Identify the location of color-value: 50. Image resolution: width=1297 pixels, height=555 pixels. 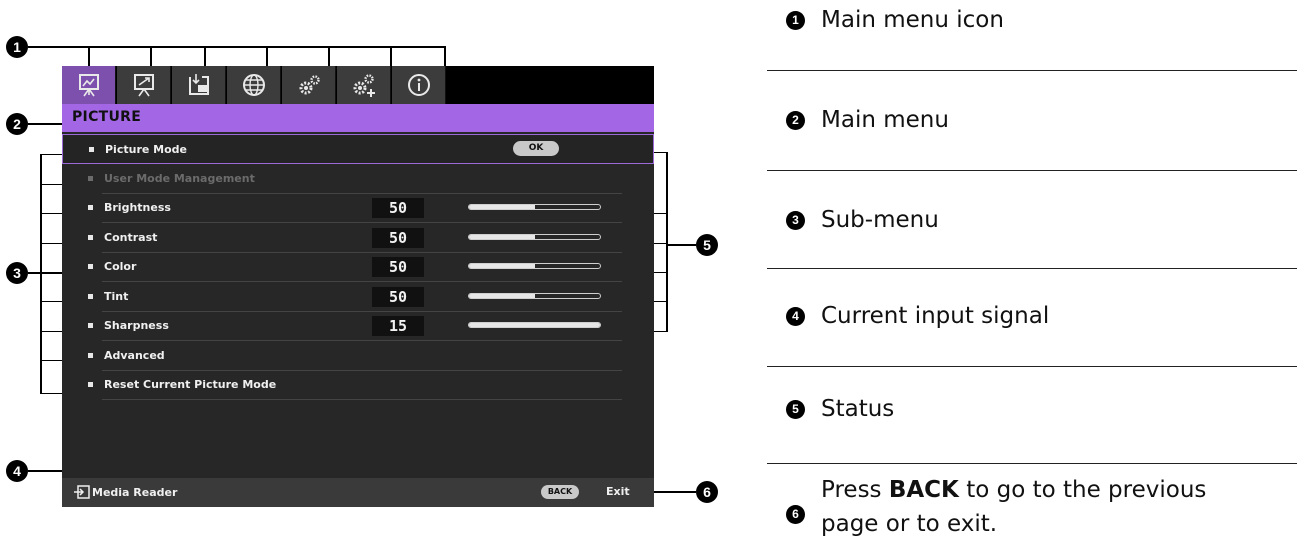
(398, 267).